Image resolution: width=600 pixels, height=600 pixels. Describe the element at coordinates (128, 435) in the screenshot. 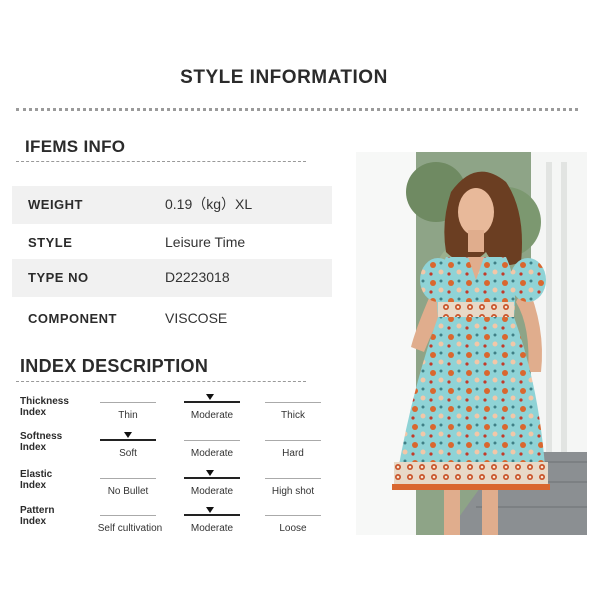

I see `softness-selected-marker-icon` at that location.